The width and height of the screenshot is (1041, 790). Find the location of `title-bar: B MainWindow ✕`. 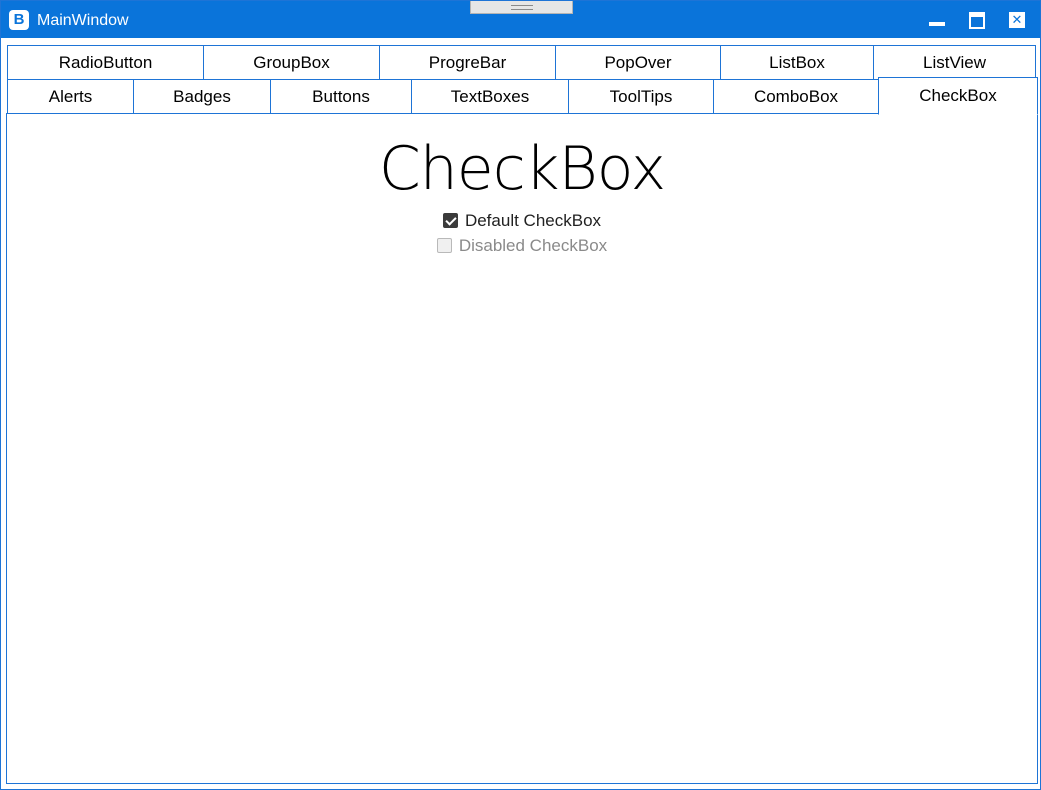

title-bar: B MainWindow ✕ is located at coordinates (520, 19).